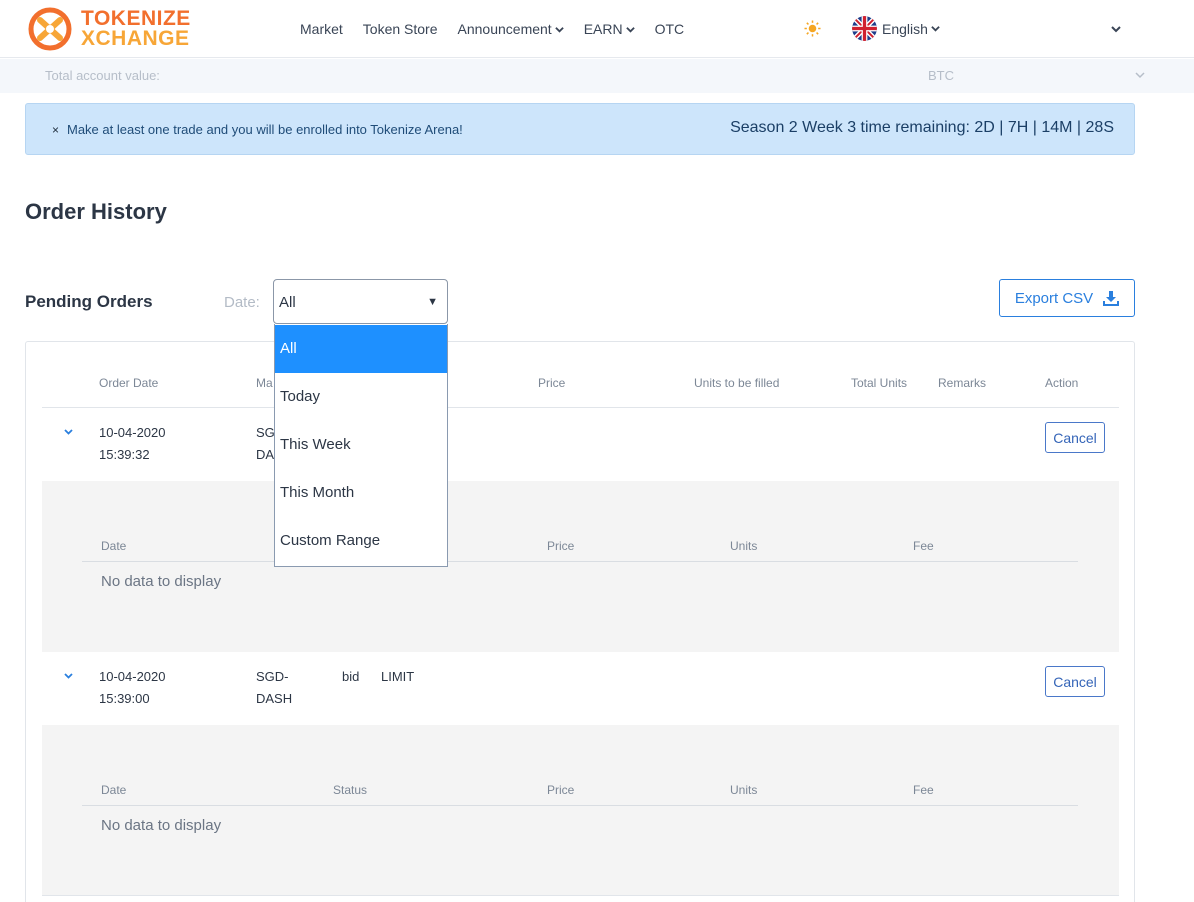  Describe the element at coordinates (400, 29) in the screenshot. I see `nav-token-store: Token Store` at that location.